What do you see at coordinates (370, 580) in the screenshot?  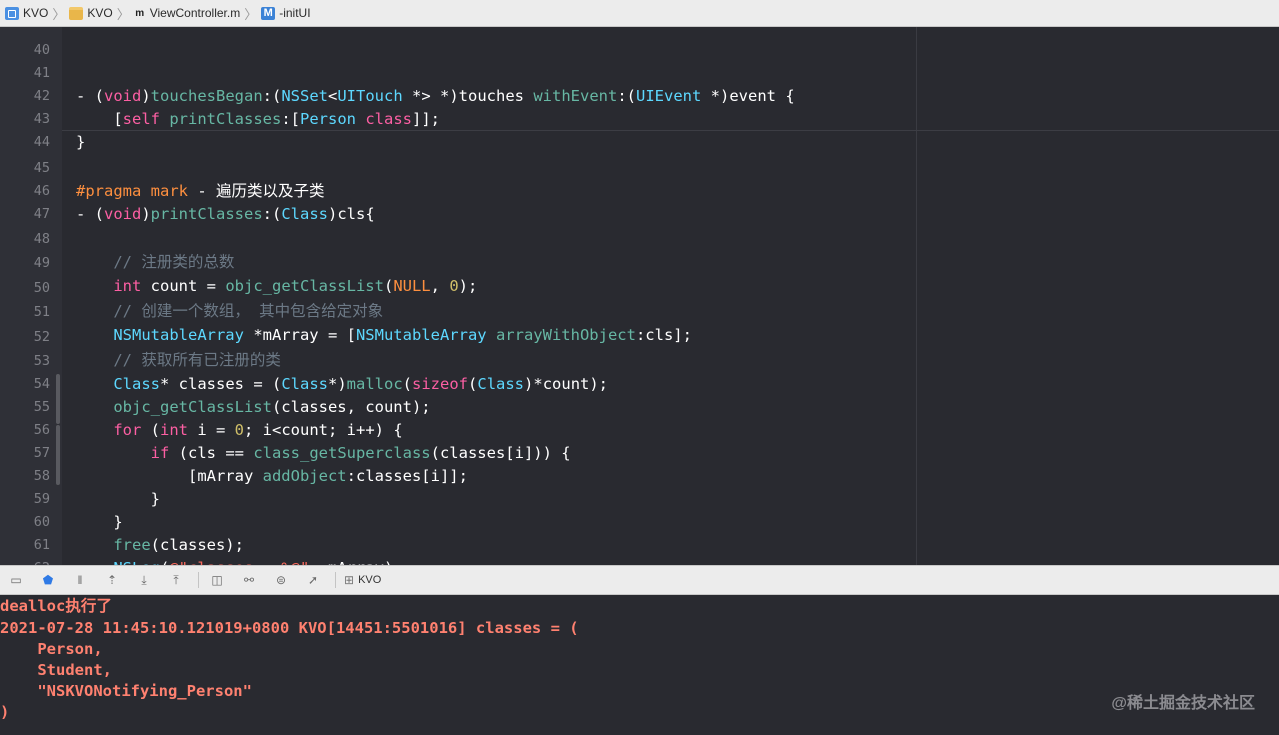 I see `debug-target-label: KVO` at bounding box center [370, 580].